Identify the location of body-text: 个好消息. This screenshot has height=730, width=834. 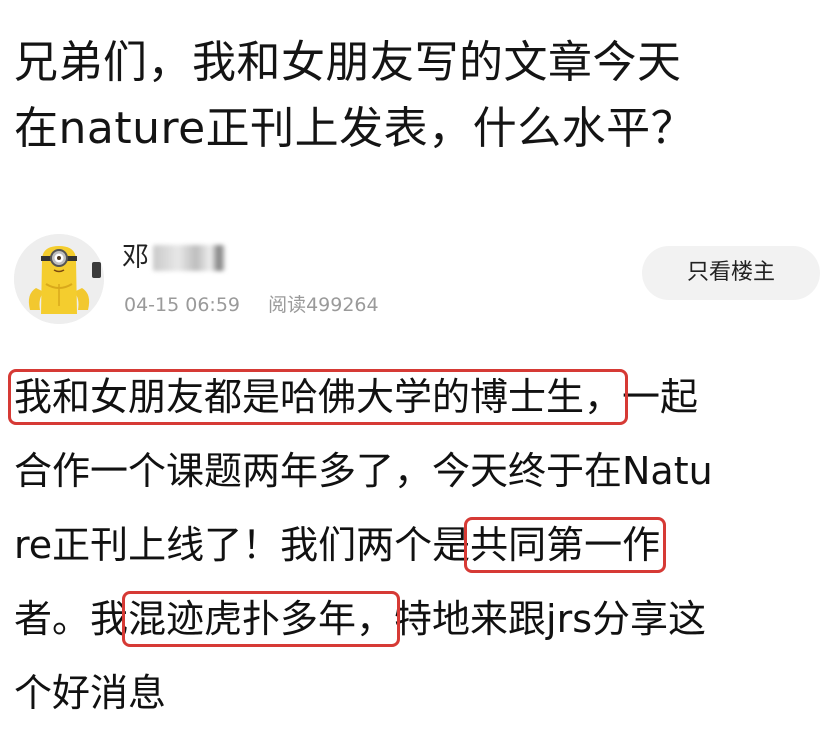
(90, 693).